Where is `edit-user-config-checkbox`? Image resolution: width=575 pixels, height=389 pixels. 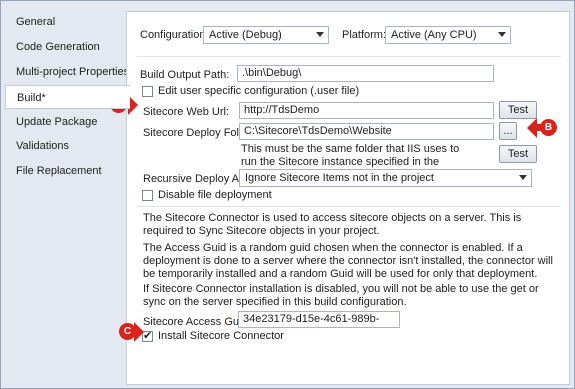 edit-user-config-checkbox is located at coordinates (147, 91).